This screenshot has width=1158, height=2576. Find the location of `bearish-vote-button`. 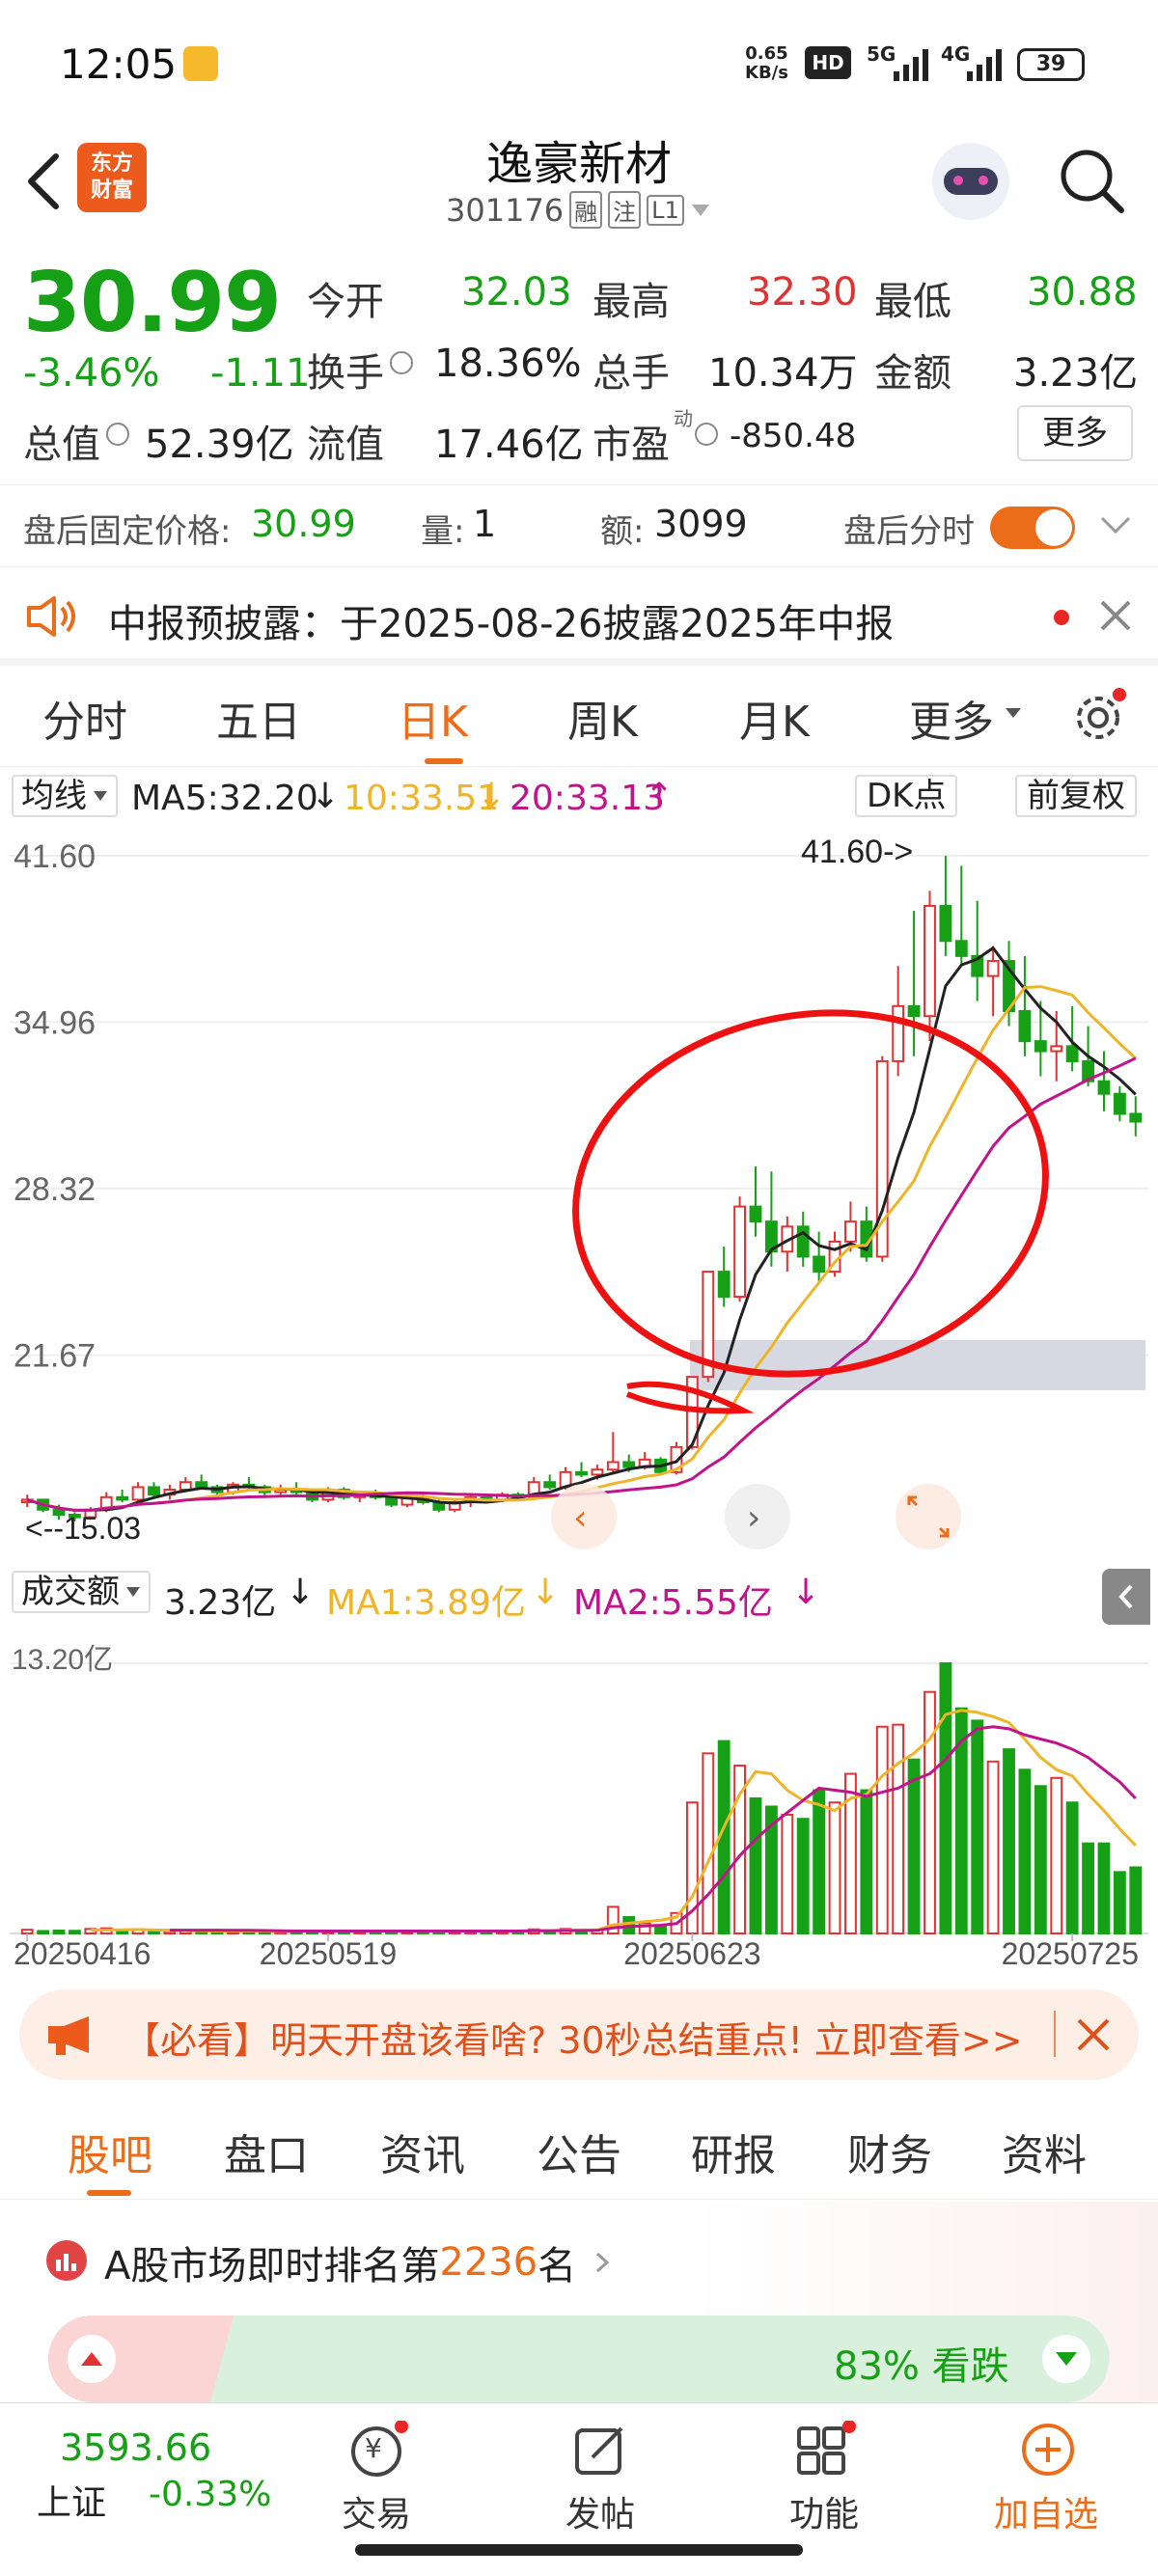

bearish-vote-button is located at coordinates (1066, 2359).